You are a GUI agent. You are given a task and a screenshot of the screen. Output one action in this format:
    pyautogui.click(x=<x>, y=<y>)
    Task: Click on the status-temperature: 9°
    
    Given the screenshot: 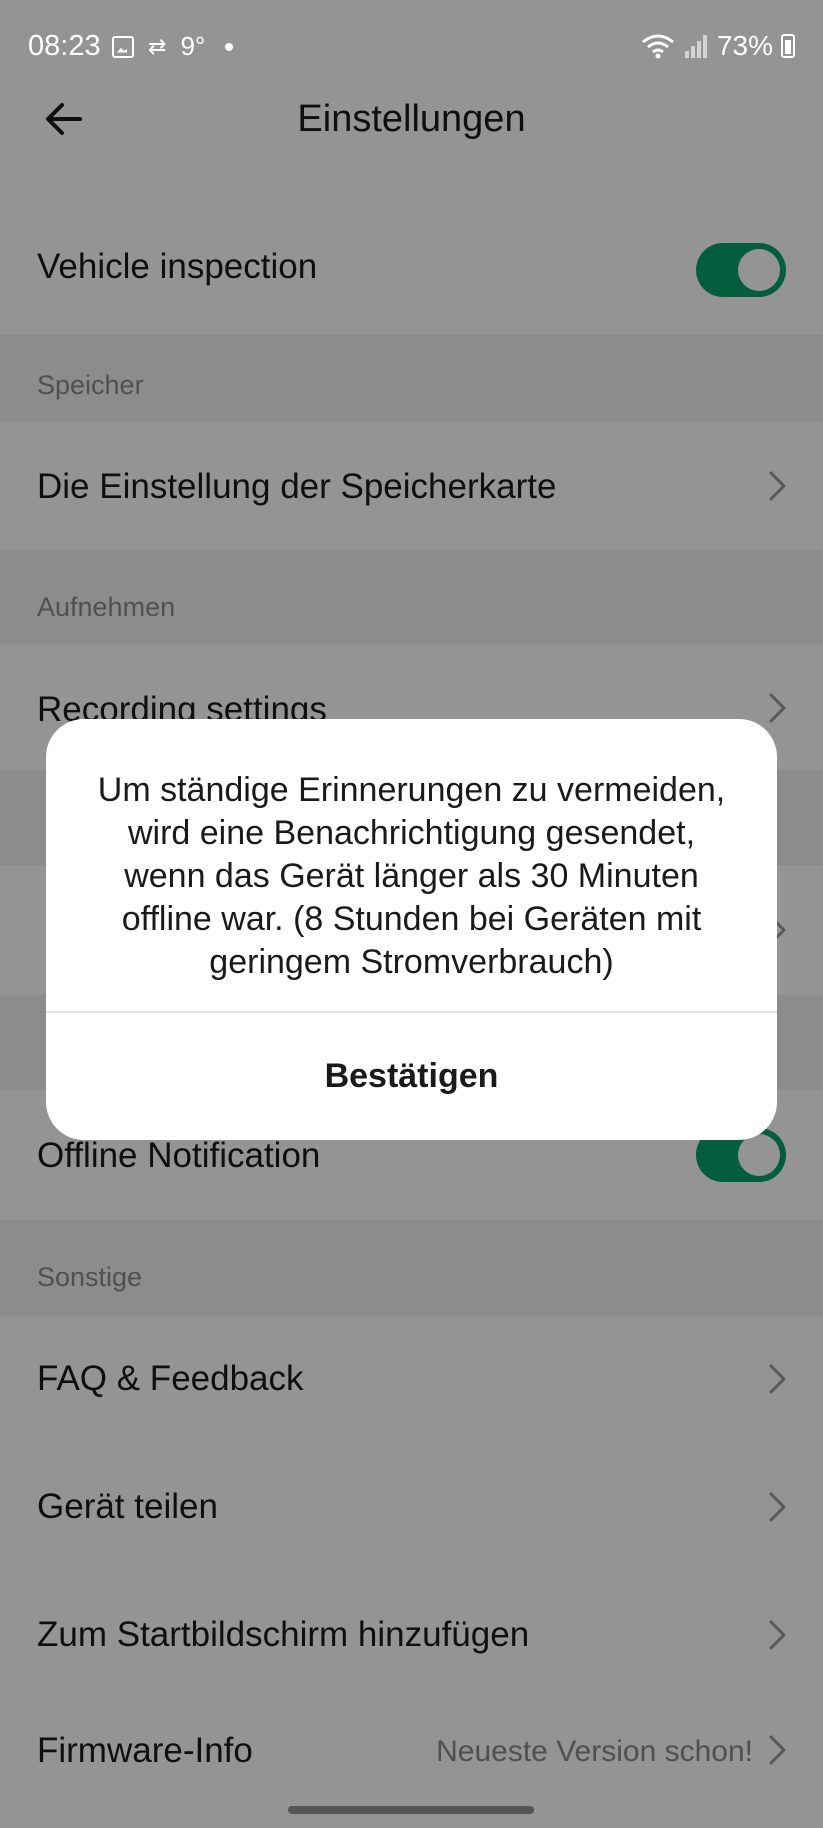 What is the action you would take?
    pyautogui.click(x=193, y=46)
    